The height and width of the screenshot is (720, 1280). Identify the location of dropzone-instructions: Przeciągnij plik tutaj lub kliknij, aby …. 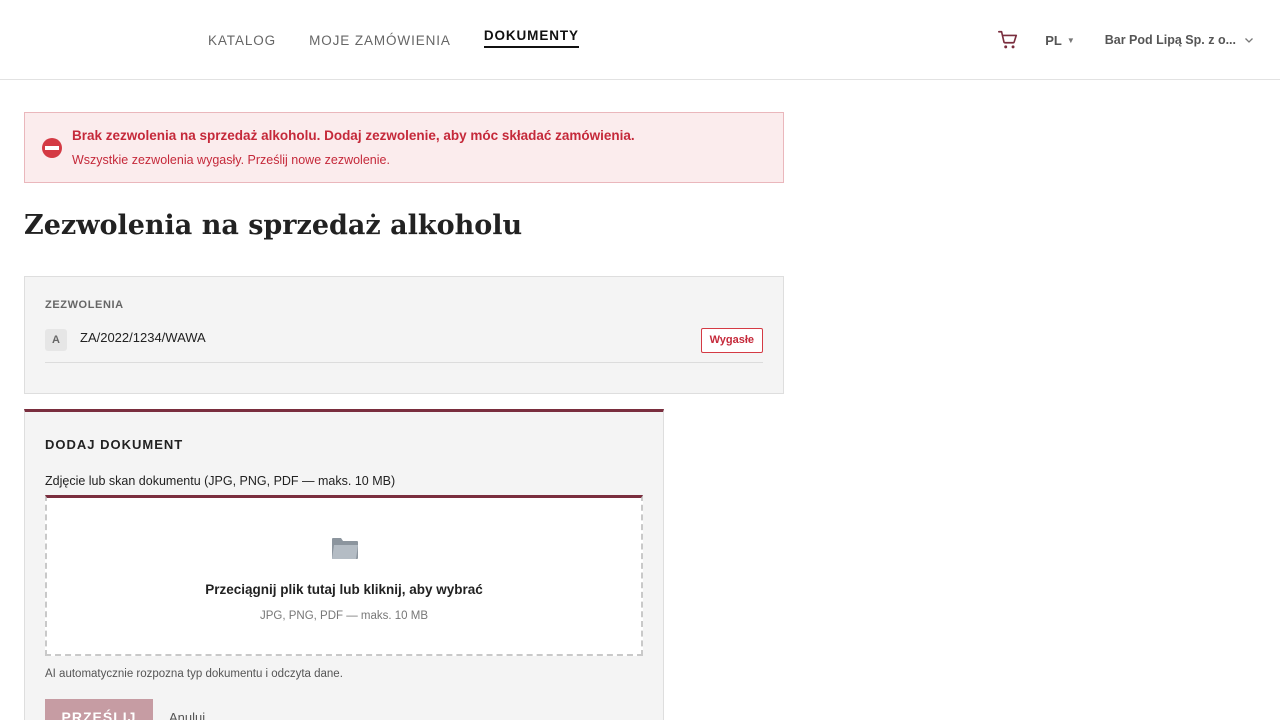
(344, 589).